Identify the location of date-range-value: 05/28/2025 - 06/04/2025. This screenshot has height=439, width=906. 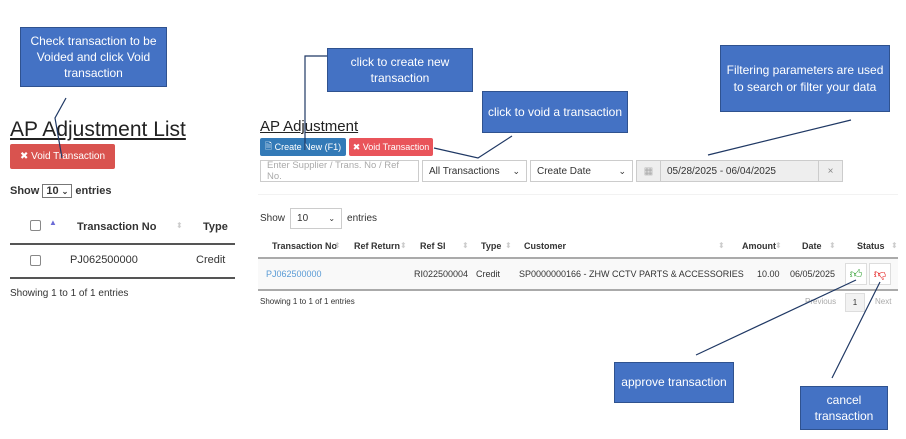
(721, 171).